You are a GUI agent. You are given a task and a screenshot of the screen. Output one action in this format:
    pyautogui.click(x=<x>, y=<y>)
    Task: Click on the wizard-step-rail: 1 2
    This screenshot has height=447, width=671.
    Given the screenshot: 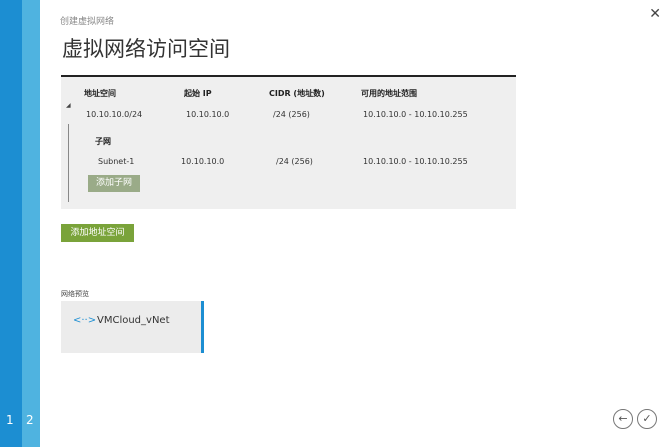 What is the action you would take?
    pyautogui.click(x=20, y=223)
    